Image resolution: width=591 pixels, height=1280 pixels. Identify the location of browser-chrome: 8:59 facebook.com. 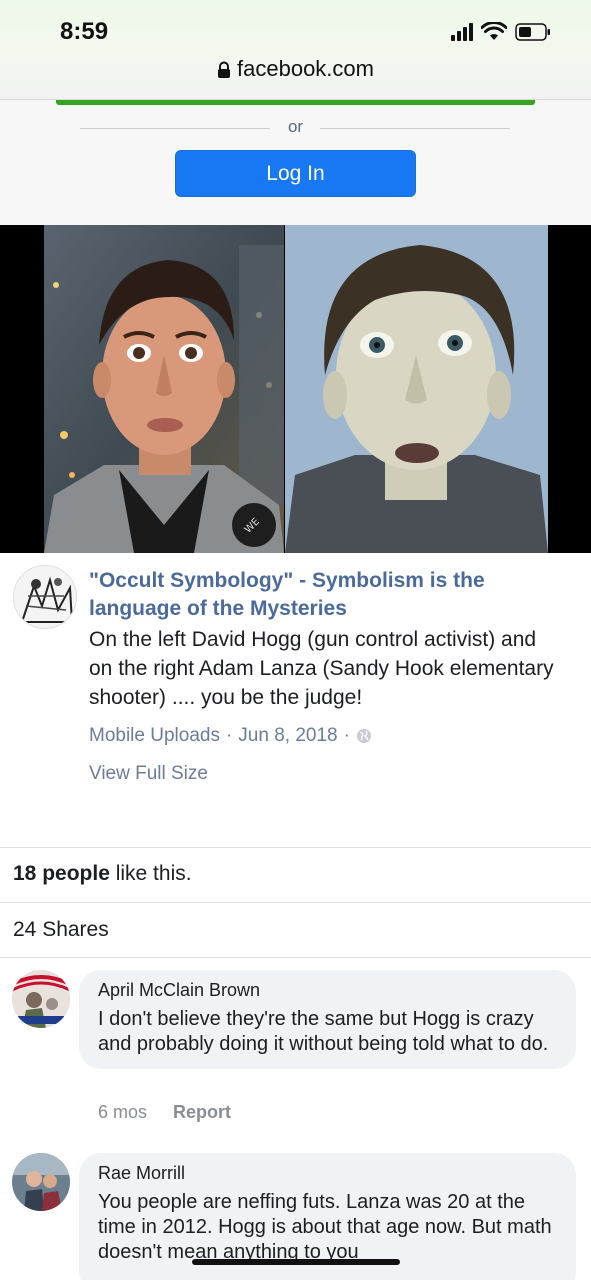
(295, 50).